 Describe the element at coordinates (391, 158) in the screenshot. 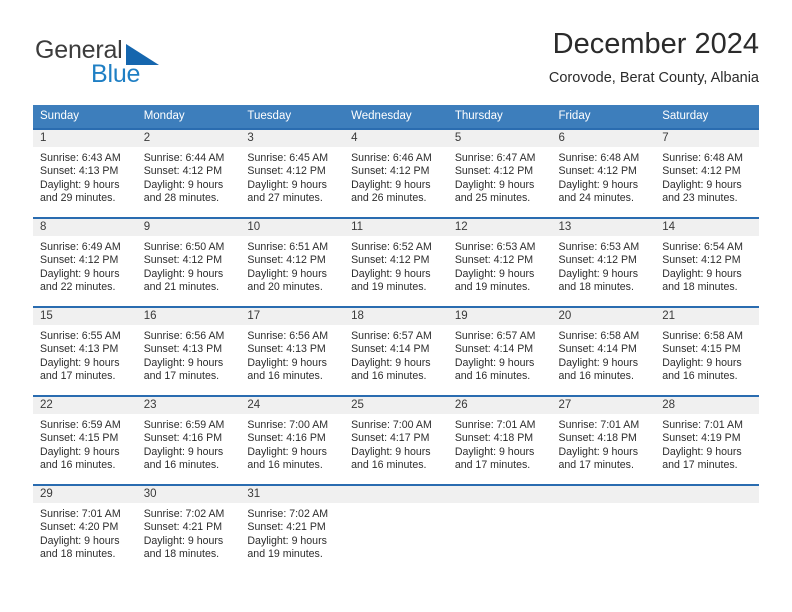

I see `sunrise-text: Sunrise: 6:46 AM` at that location.